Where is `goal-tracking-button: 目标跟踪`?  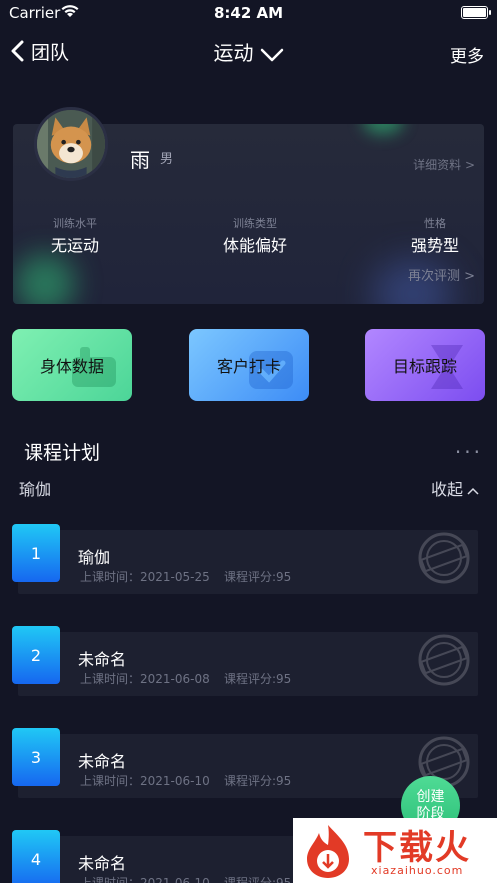
goal-tracking-button: 目标跟踪 is located at coordinates (425, 365).